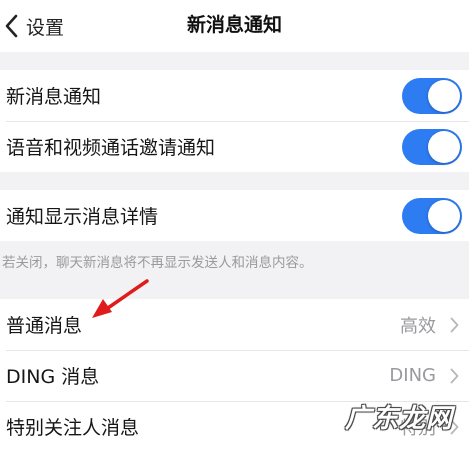 The width and height of the screenshot is (469, 452). I want to click on watermark-logo: 广东龙网, so click(398, 419).